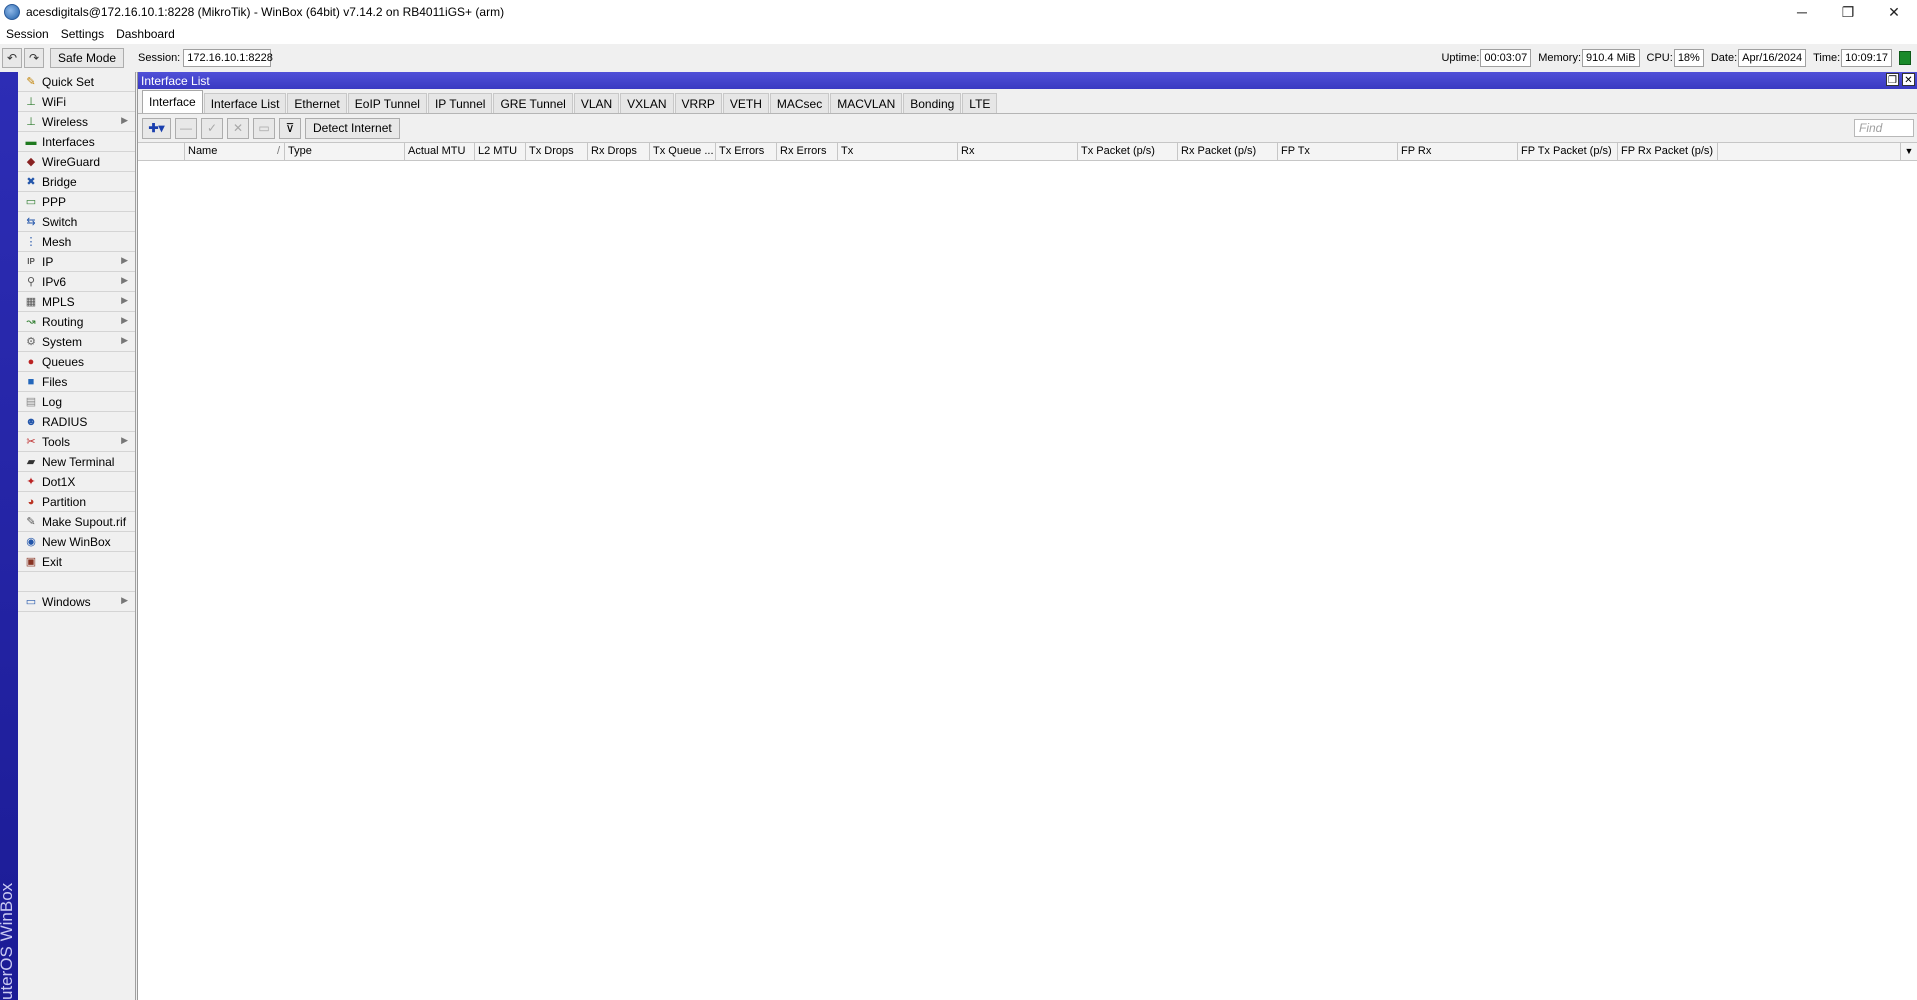 This screenshot has width=1917, height=1000. I want to click on sidebar-item-label: Quick Set, so click(68, 81).